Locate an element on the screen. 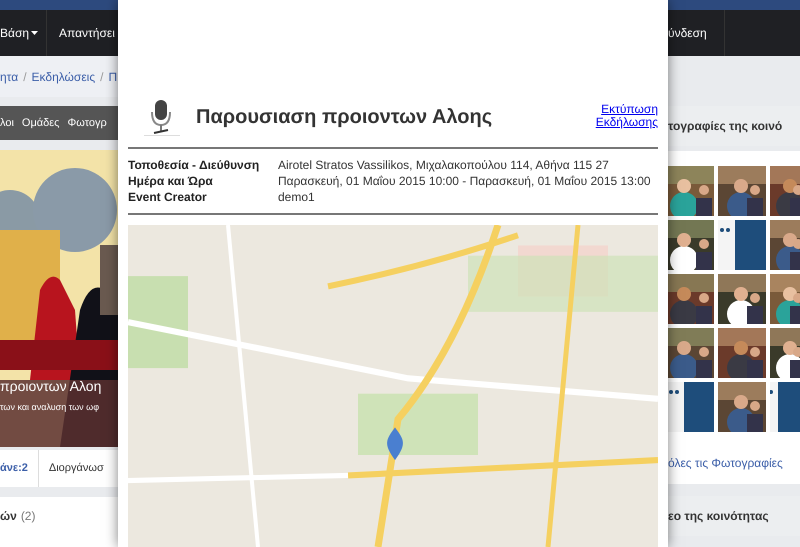  microphone-icon is located at coordinates (162, 117).